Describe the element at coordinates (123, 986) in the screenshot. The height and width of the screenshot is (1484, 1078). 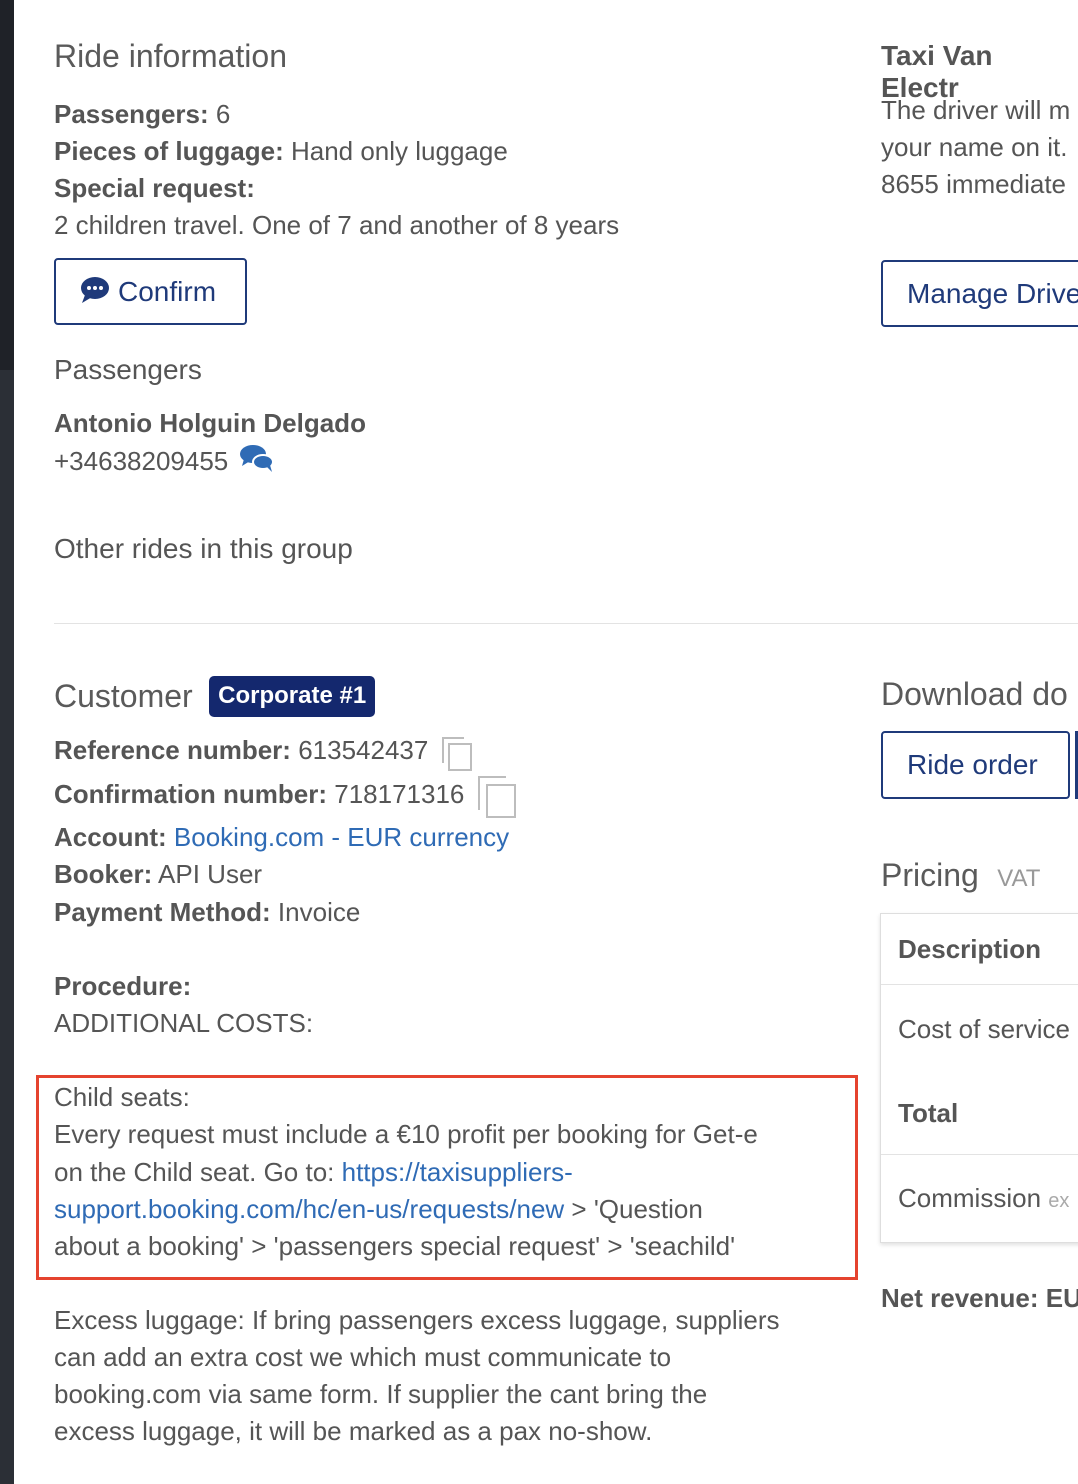
I see `procedure-label: Procedure:` at that location.